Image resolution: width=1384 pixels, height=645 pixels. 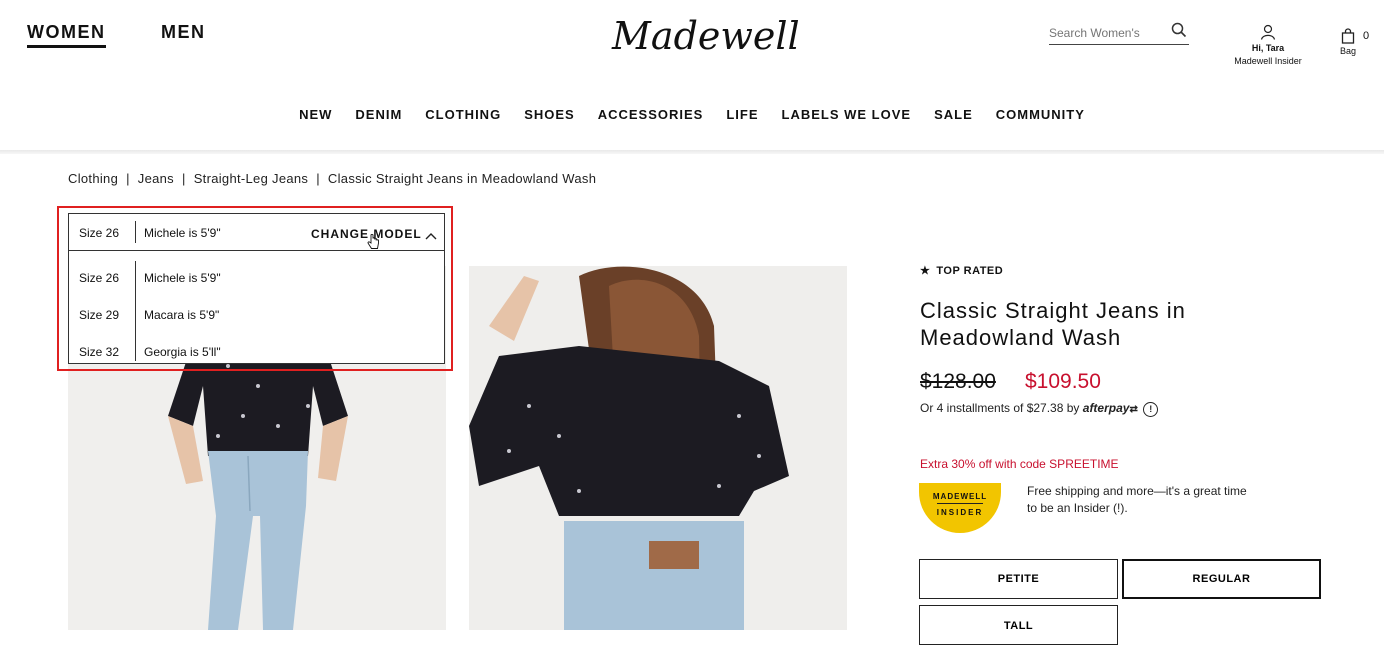 I want to click on top-rated-badge: ★ TOP RATED, so click(x=961, y=270).